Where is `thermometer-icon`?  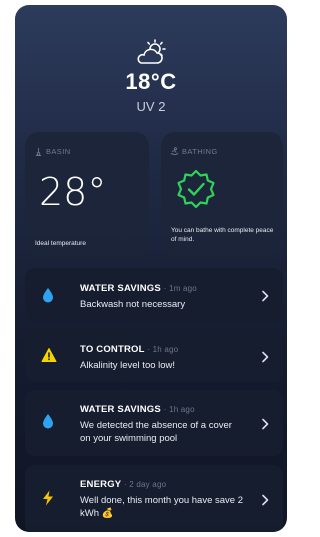 thermometer-icon is located at coordinates (38, 151).